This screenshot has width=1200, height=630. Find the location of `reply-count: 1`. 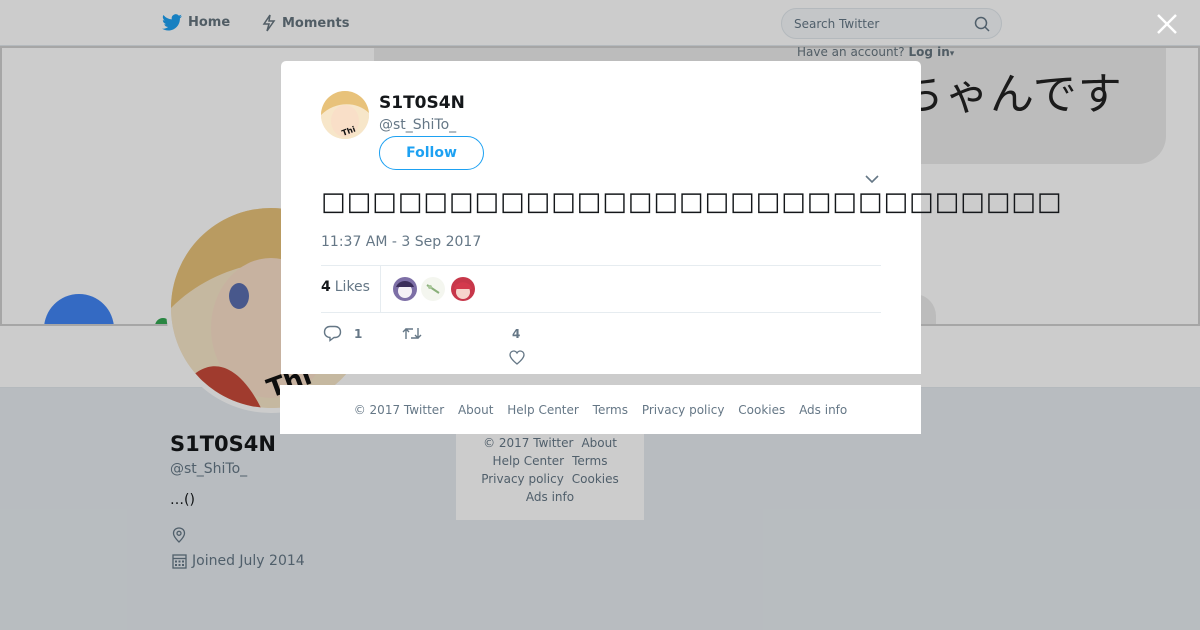

reply-count: 1 is located at coordinates (358, 333).